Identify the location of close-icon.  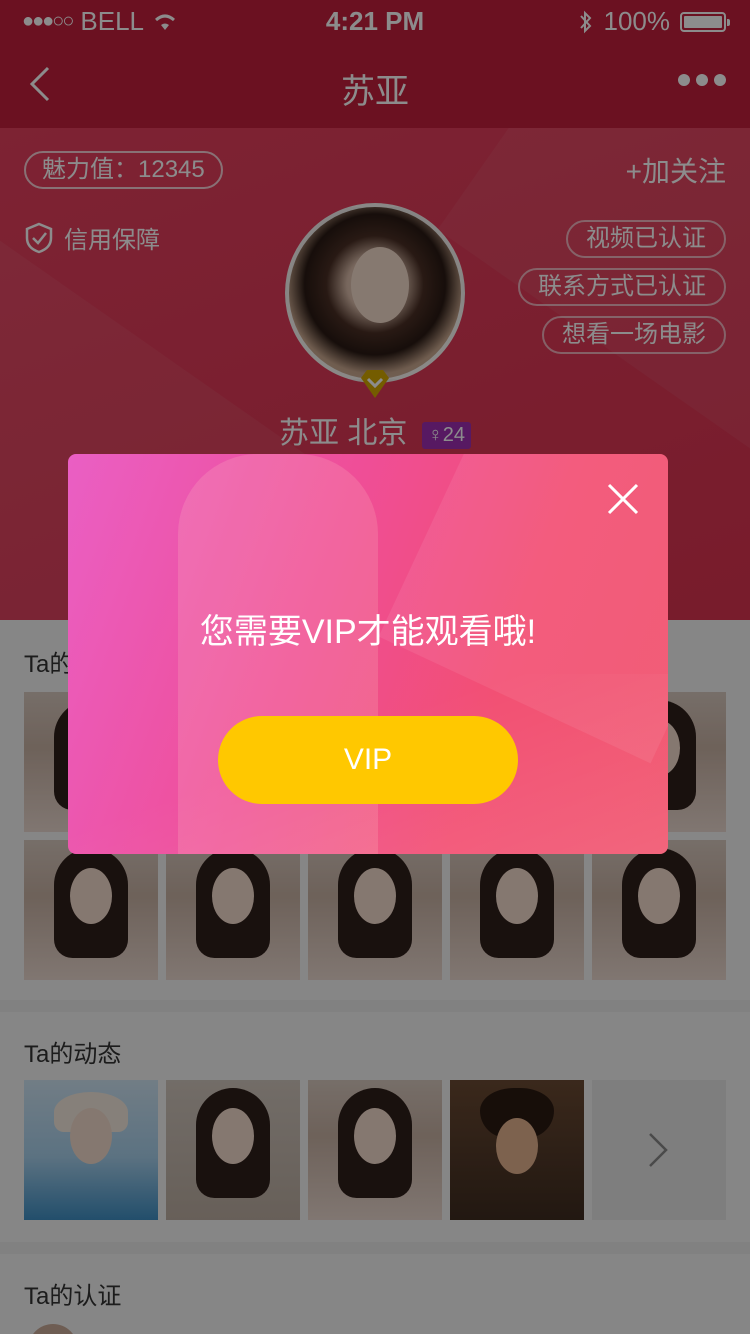
(623, 499).